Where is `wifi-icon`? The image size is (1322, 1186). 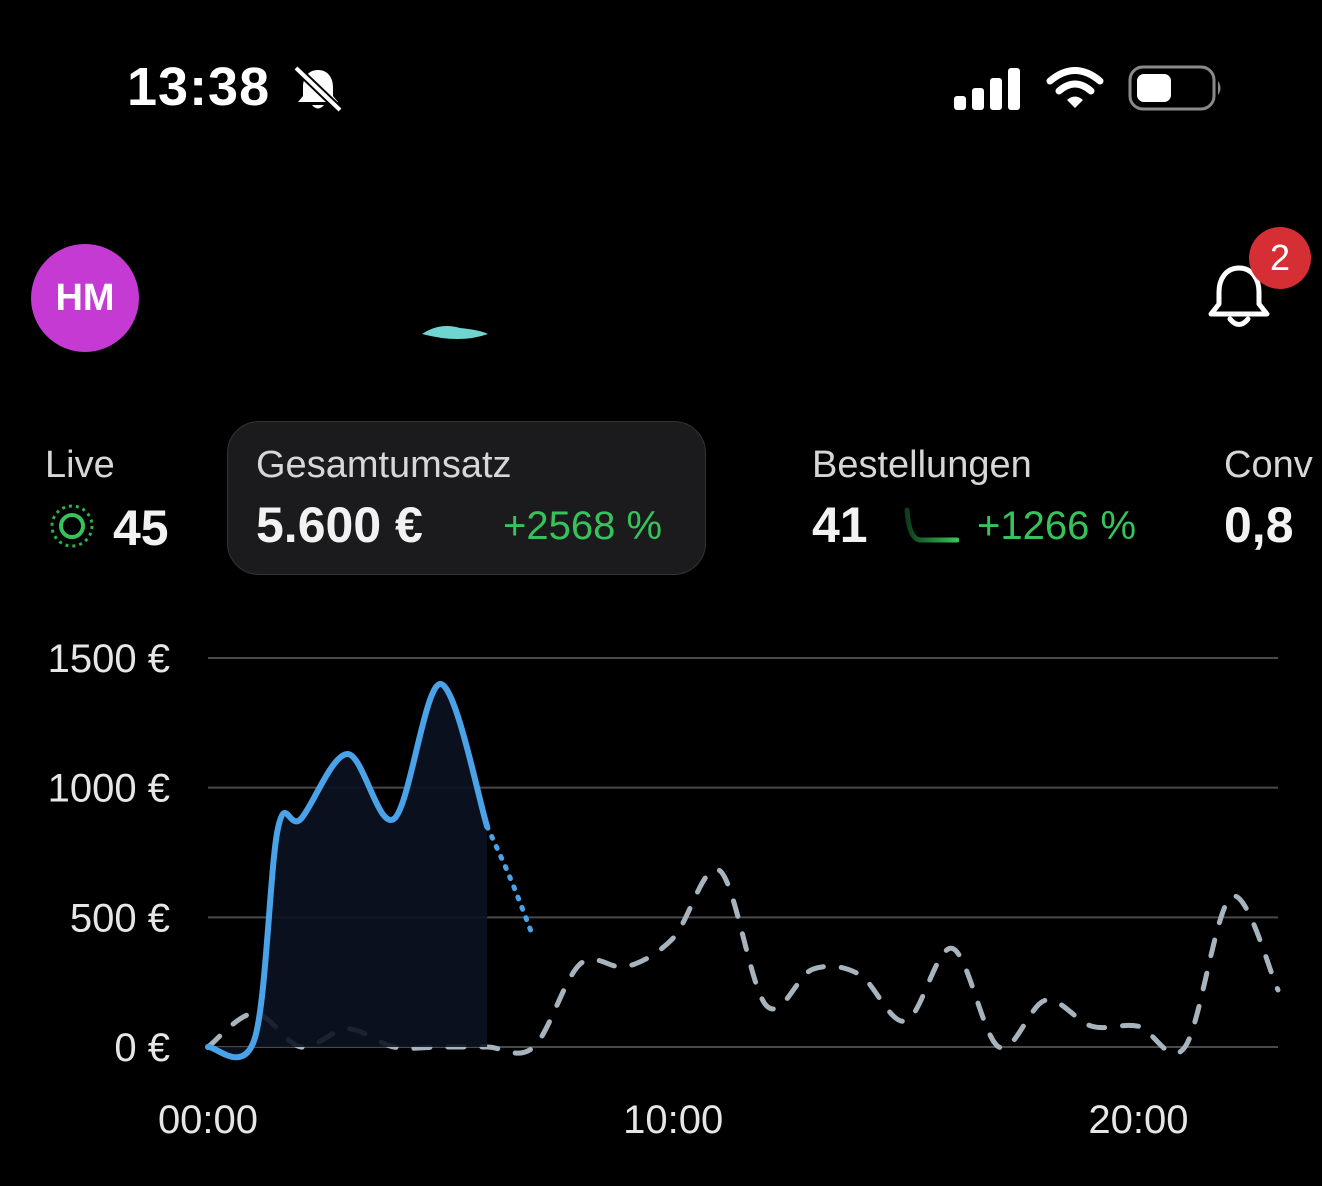 wifi-icon is located at coordinates (1075, 87).